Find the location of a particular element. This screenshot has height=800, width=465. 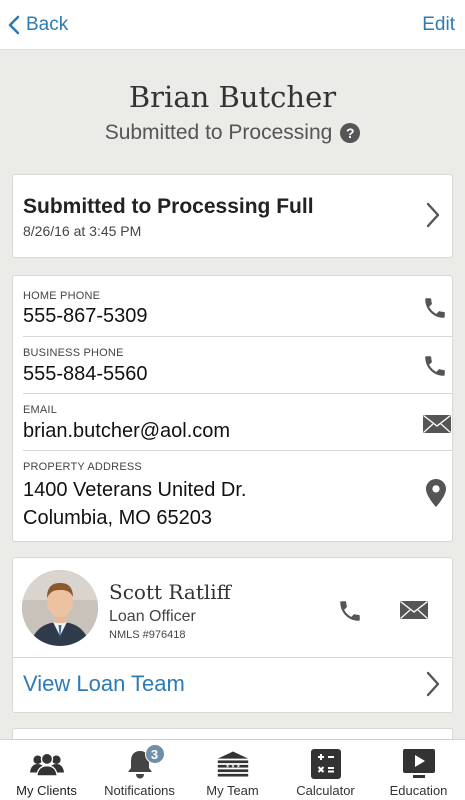

address-line-1: 1400 Veterans United Dr. is located at coordinates (134, 490).